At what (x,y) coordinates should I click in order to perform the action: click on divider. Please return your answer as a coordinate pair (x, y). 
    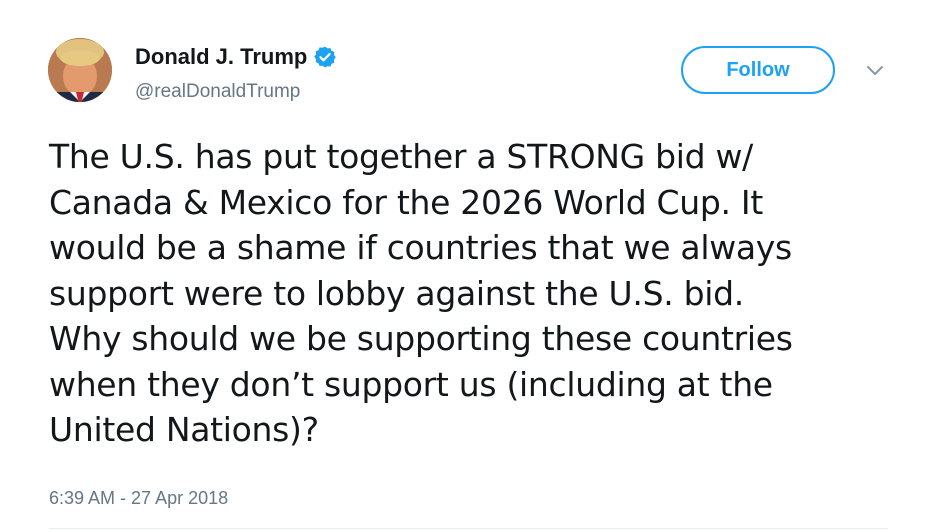
    Looking at the image, I should click on (468, 528).